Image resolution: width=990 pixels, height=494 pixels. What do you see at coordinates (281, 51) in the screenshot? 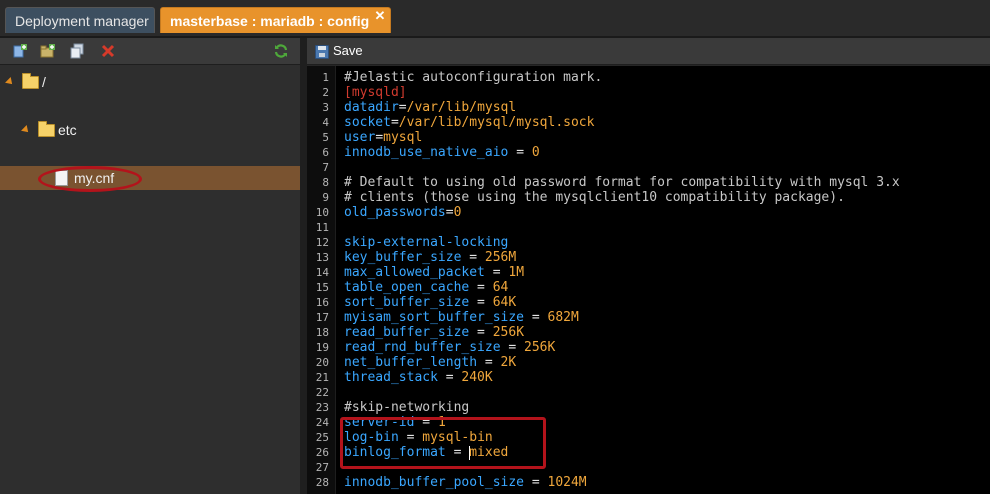
I see `refresh-icon` at bounding box center [281, 51].